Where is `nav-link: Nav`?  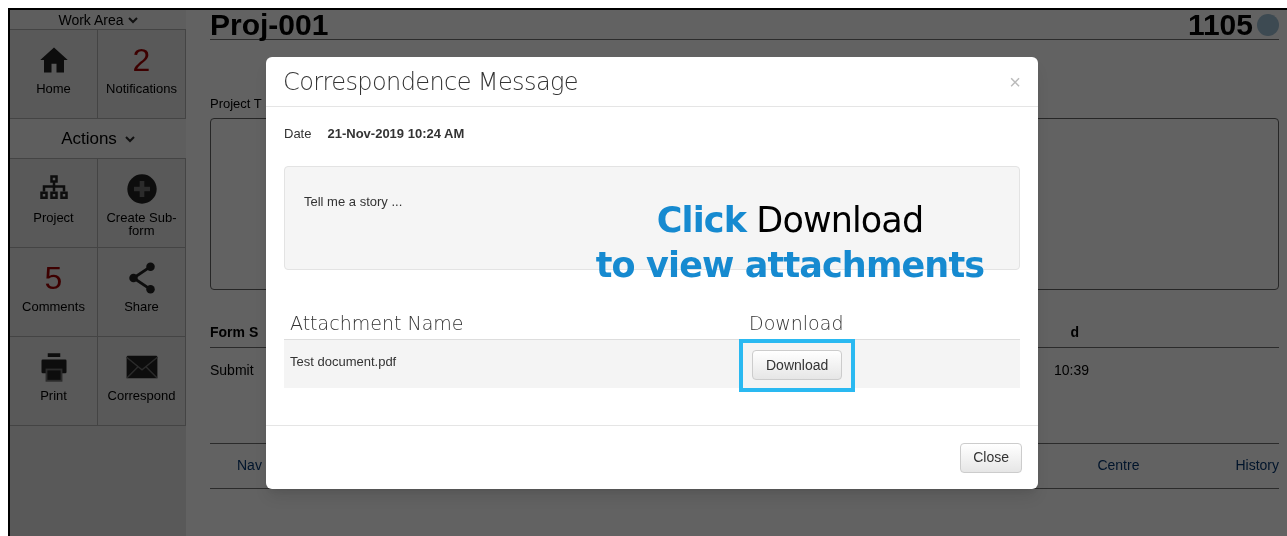 nav-link: Nav is located at coordinates (249, 465).